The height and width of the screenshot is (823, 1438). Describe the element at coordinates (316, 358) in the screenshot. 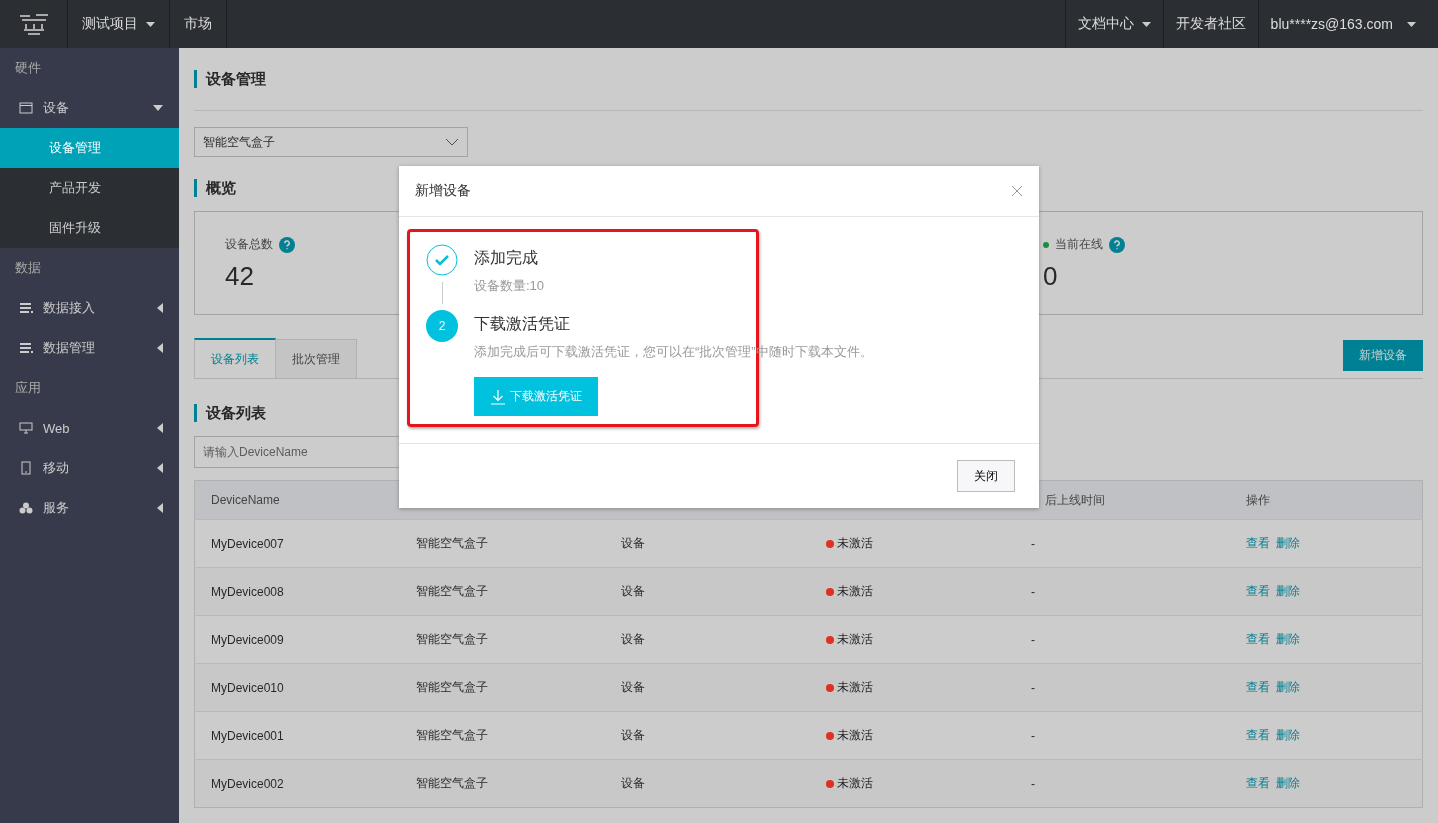

I see `tab: 批次管理` at that location.